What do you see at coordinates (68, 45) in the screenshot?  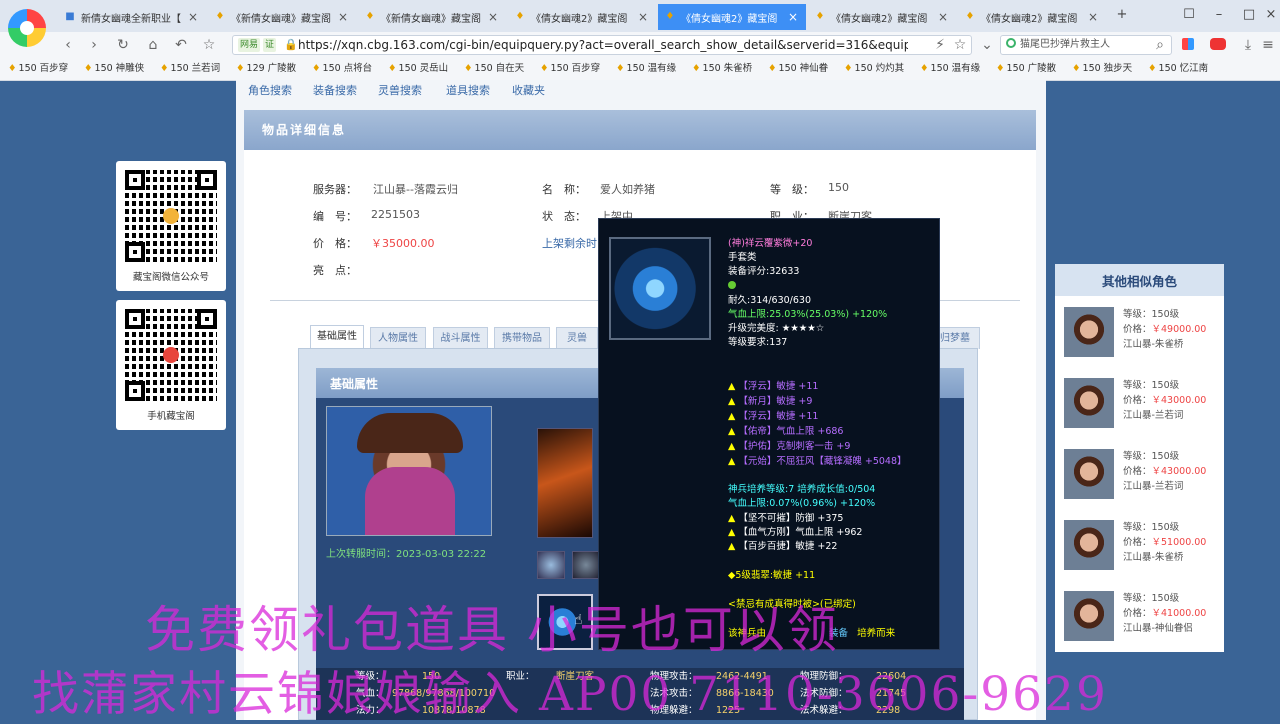 I see `back-icon: ‹` at bounding box center [68, 45].